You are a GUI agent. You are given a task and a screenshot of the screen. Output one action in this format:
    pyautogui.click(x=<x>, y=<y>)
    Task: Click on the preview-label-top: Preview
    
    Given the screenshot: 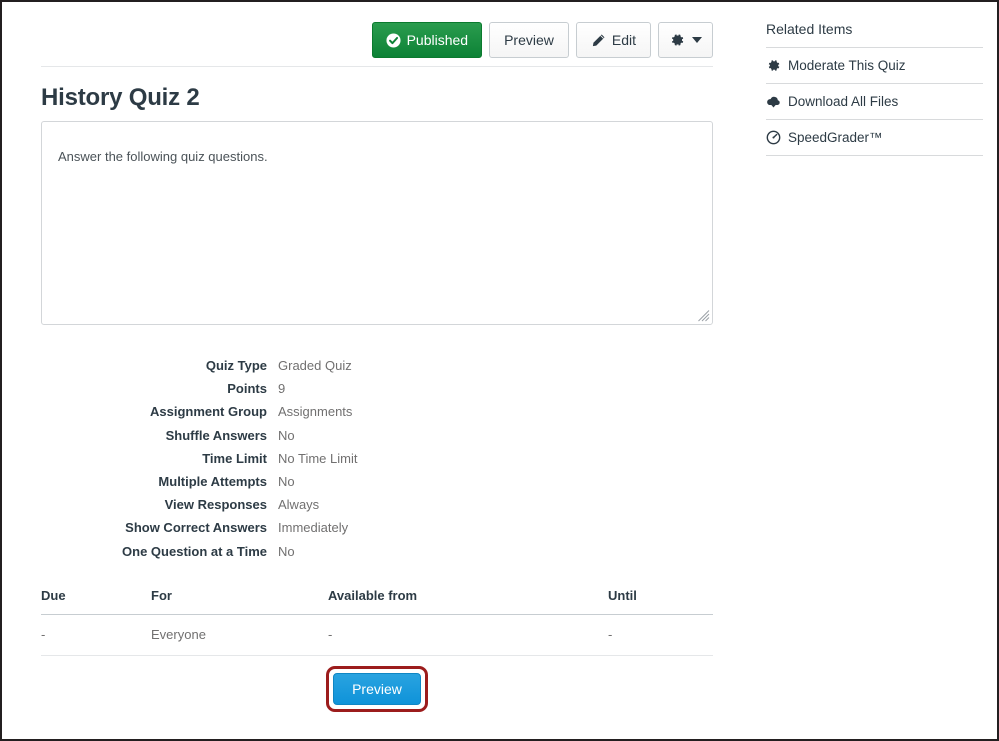 What is the action you would take?
    pyautogui.click(x=529, y=40)
    